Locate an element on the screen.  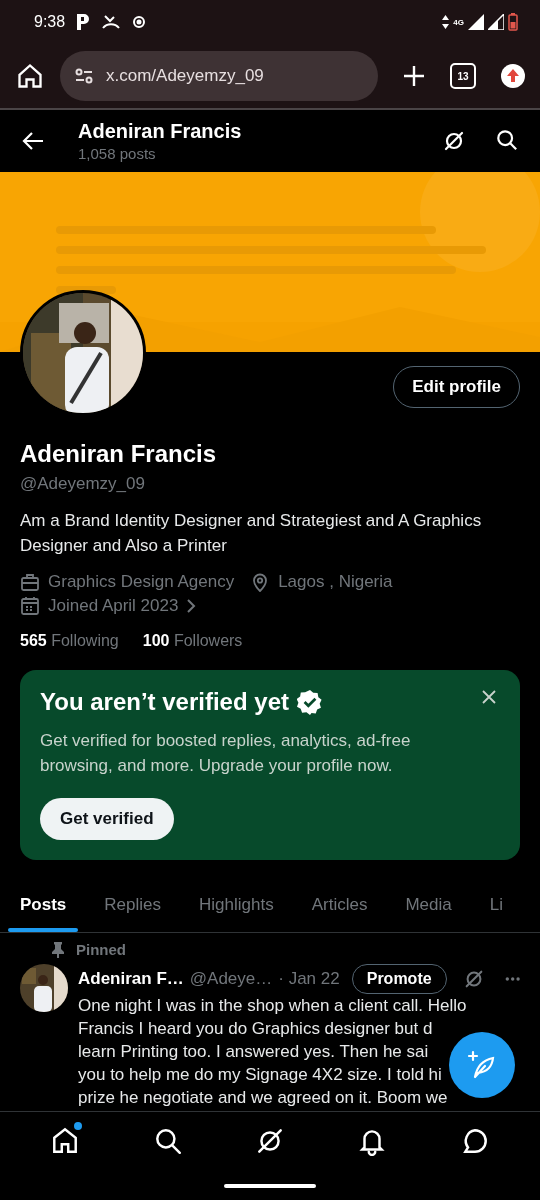
card-title: You aren’t verified yet is located at coordinates (164, 702).